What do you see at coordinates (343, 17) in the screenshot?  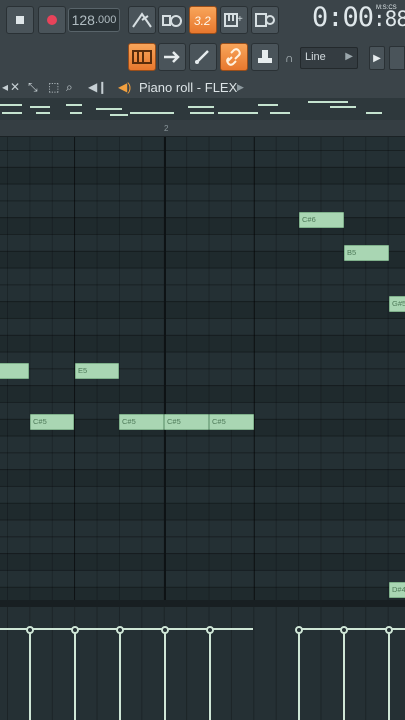 I see `time-main: 0:00` at bounding box center [343, 17].